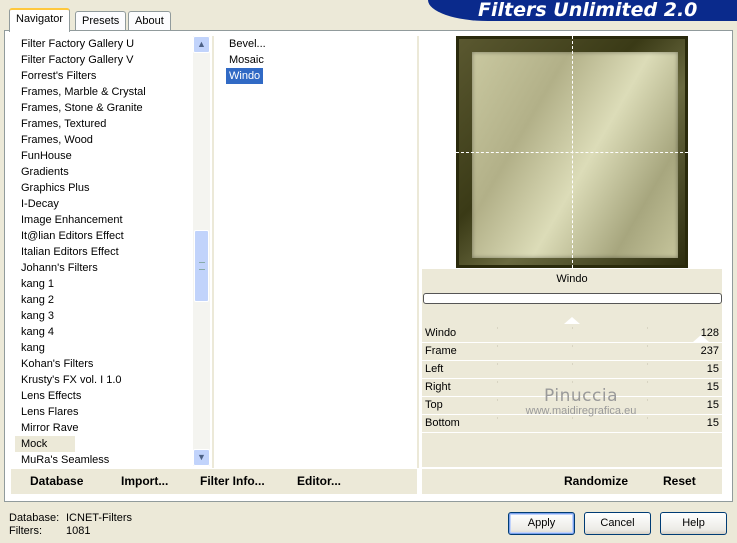 Image resolution: width=737 pixels, height=543 pixels. Describe the element at coordinates (617, 523) in the screenshot. I see `cancel-button: Cancel` at that location.